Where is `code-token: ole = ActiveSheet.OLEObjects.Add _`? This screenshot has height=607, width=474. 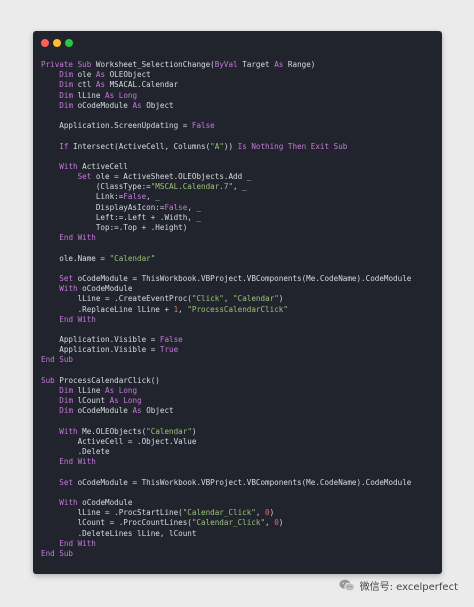 code-token: ole = ActiveSheet.OLEObjects.Add _ is located at coordinates (173, 177).